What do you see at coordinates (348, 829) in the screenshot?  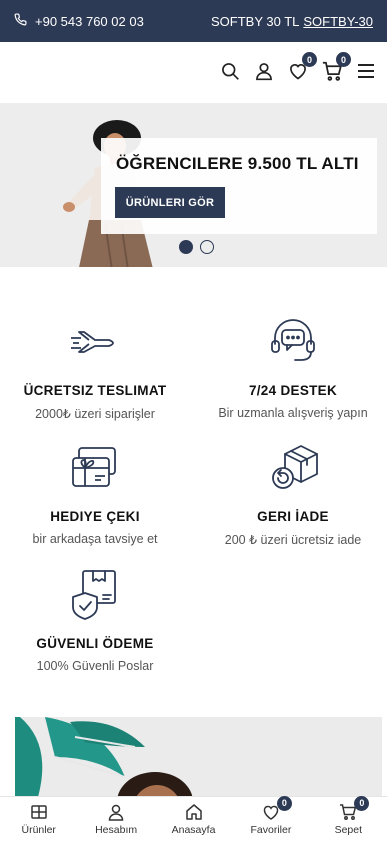 I see `nav-label: Sepet` at bounding box center [348, 829].